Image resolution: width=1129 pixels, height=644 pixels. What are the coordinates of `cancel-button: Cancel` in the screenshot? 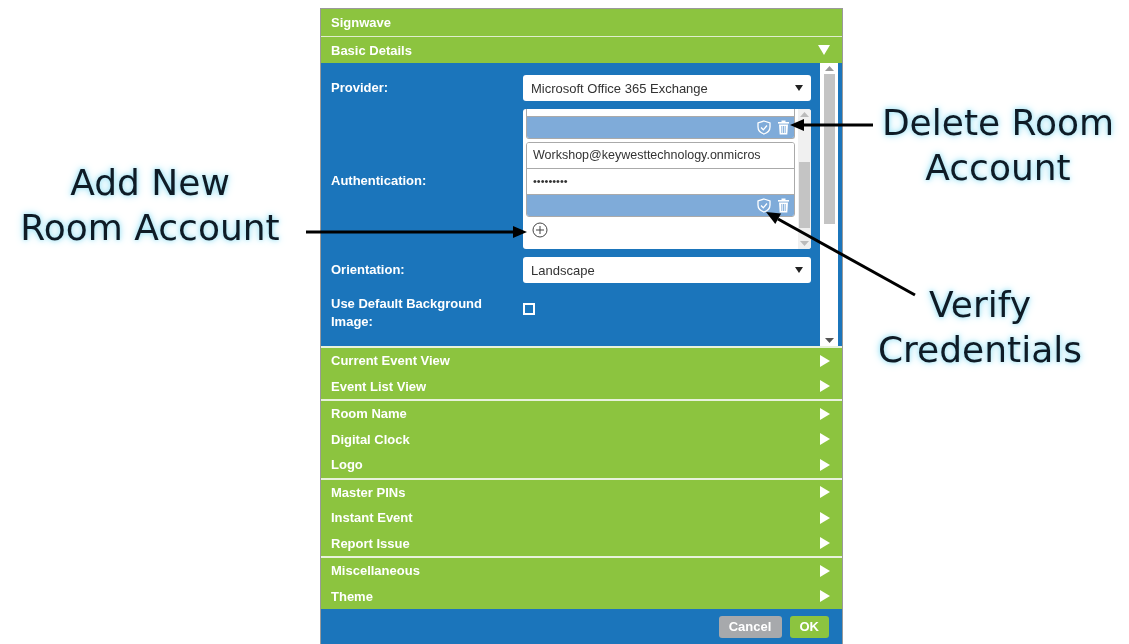 It's located at (750, 626).